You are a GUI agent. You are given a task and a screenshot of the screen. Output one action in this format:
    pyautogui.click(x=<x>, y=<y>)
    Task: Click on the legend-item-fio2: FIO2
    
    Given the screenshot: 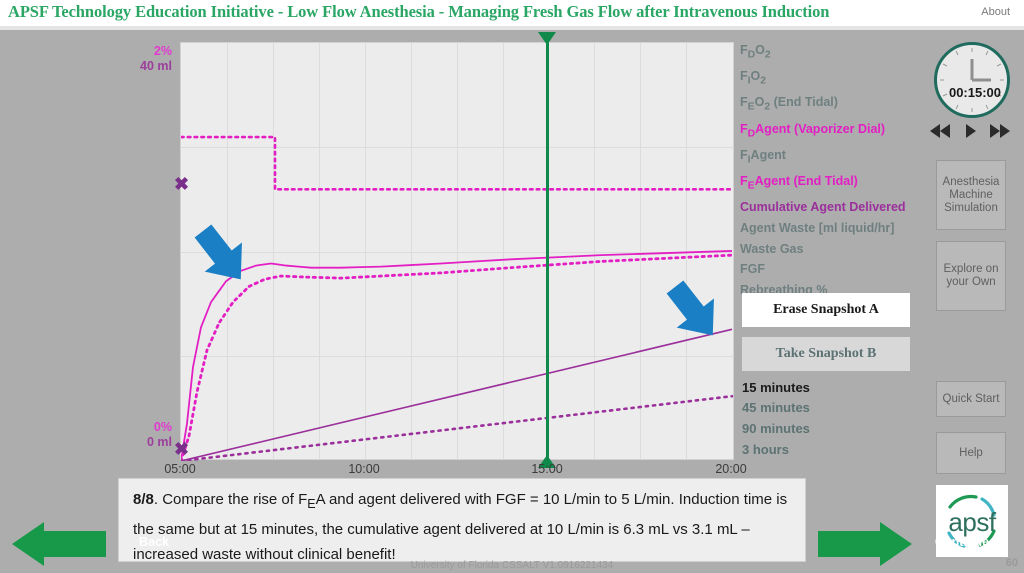 What is the action you would take?
    pyautogui.click(x=832, y=79)
    